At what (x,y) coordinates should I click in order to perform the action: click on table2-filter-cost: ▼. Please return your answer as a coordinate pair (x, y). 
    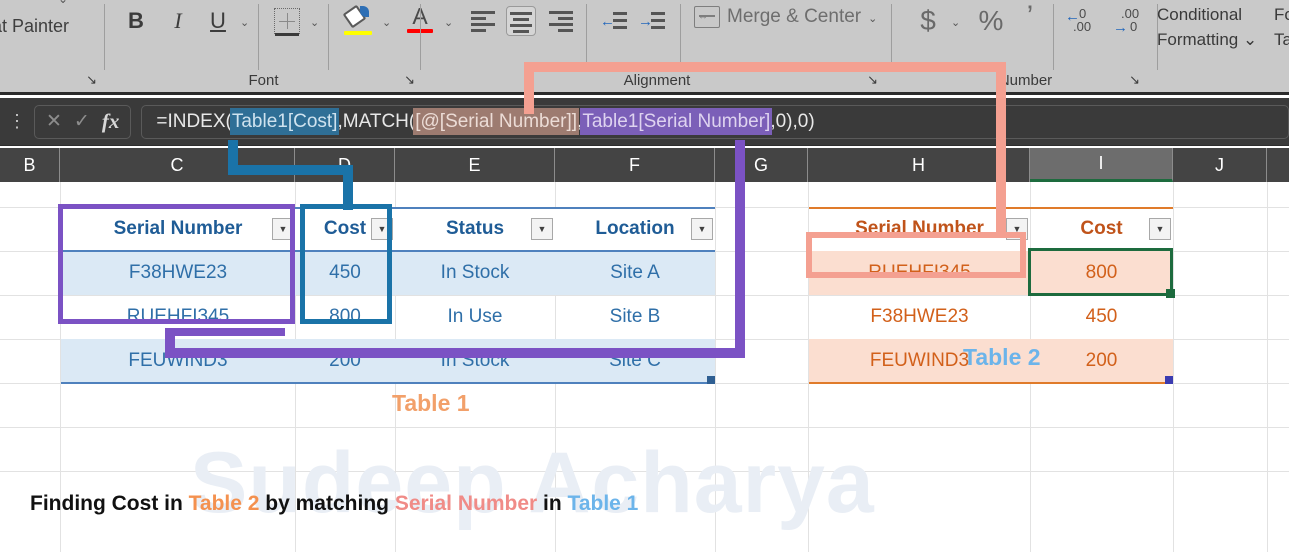
    Looking at the image, I should click on (1160, 229).